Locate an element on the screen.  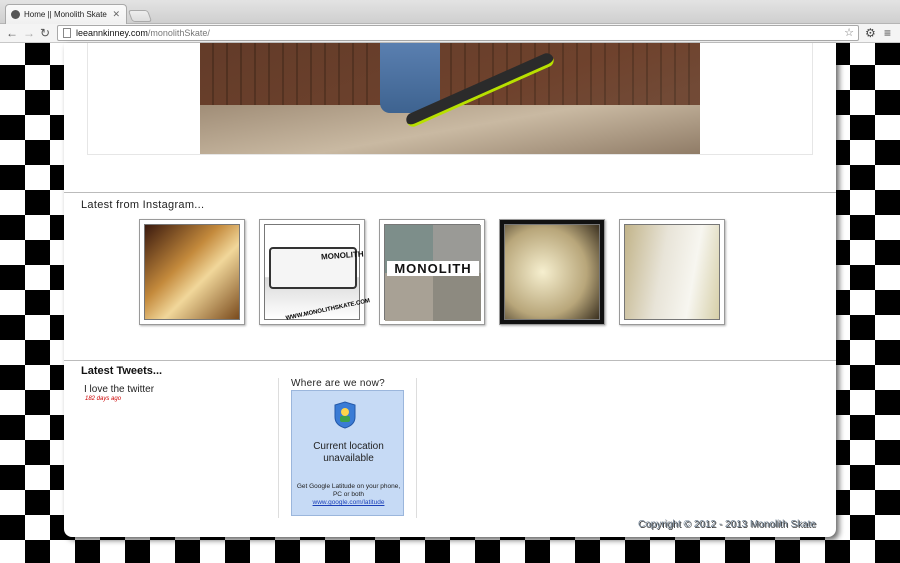
latitude-link: www.google.com/latitude is located at coordinates (349, 502).